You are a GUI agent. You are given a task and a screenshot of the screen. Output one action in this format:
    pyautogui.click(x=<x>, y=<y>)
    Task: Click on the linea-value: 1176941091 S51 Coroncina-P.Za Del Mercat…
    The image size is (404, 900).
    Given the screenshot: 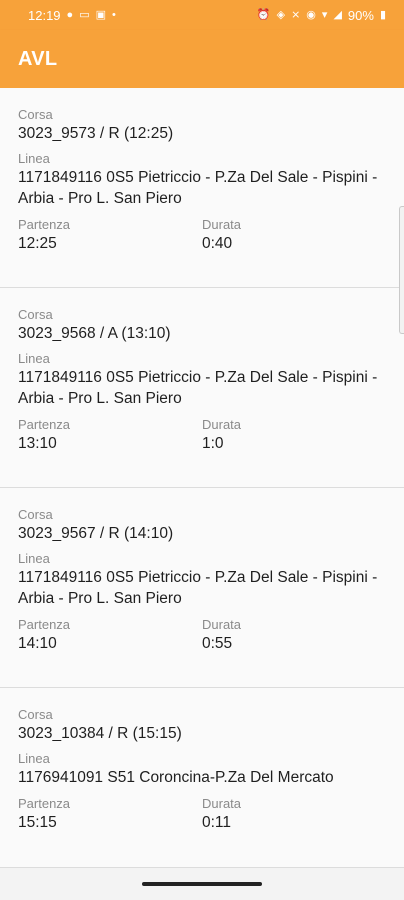 What is the action you would take?
    pyautogui.click(x=176, y=777)
    